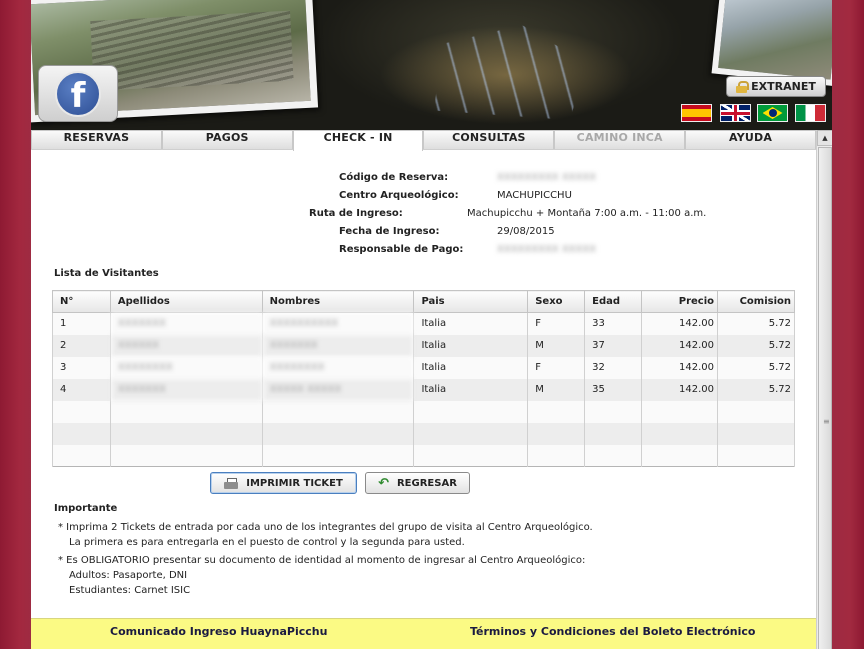  What do you see at coordinates (81, 389) in the screenshot?
I see `visitor-number: 4` at bounding box center [81, 389].